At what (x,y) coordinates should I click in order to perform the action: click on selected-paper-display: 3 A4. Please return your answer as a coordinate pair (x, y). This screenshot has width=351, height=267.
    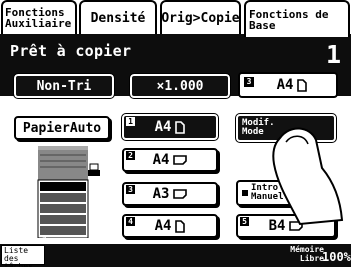
    Looking at the image, I should click on (288, 85).